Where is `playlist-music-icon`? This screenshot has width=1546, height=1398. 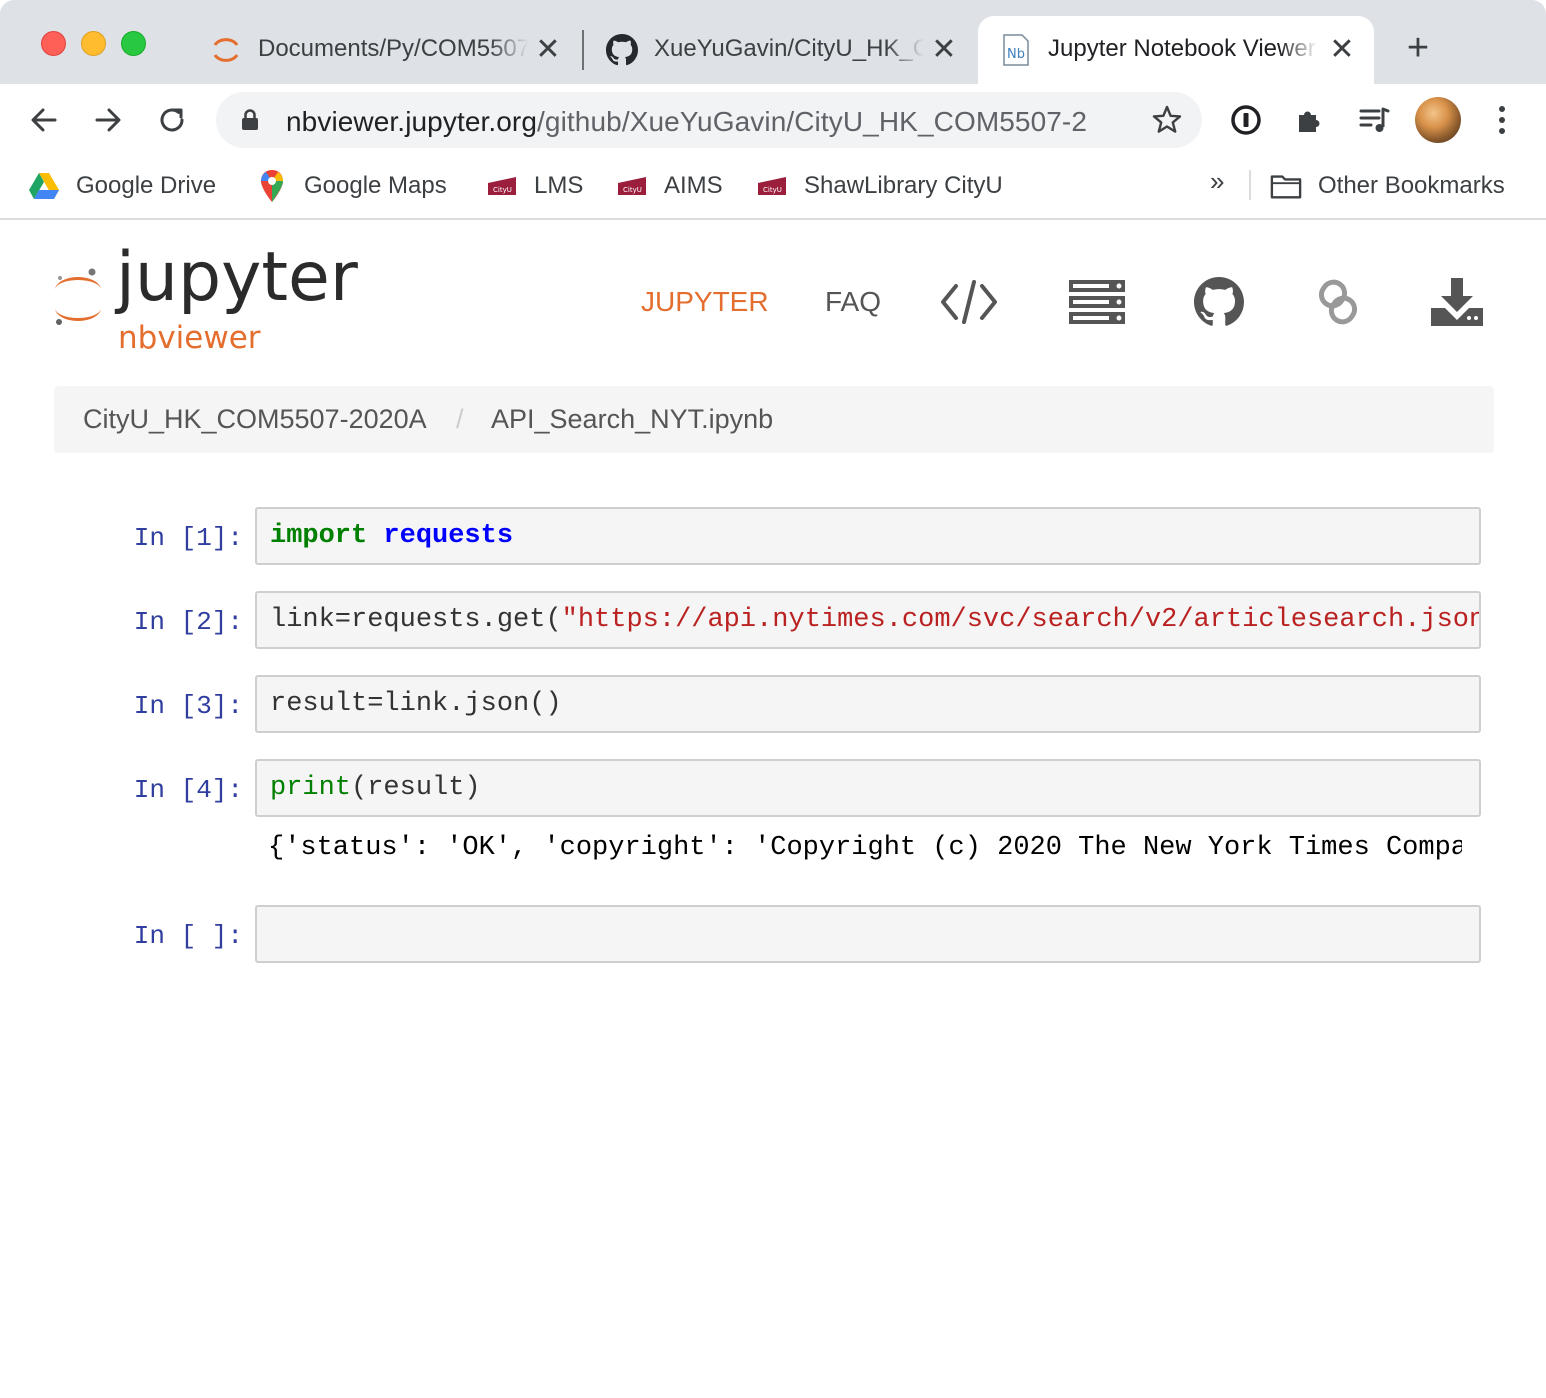 playlist-music-icon is located at coordinates (1374, 119).